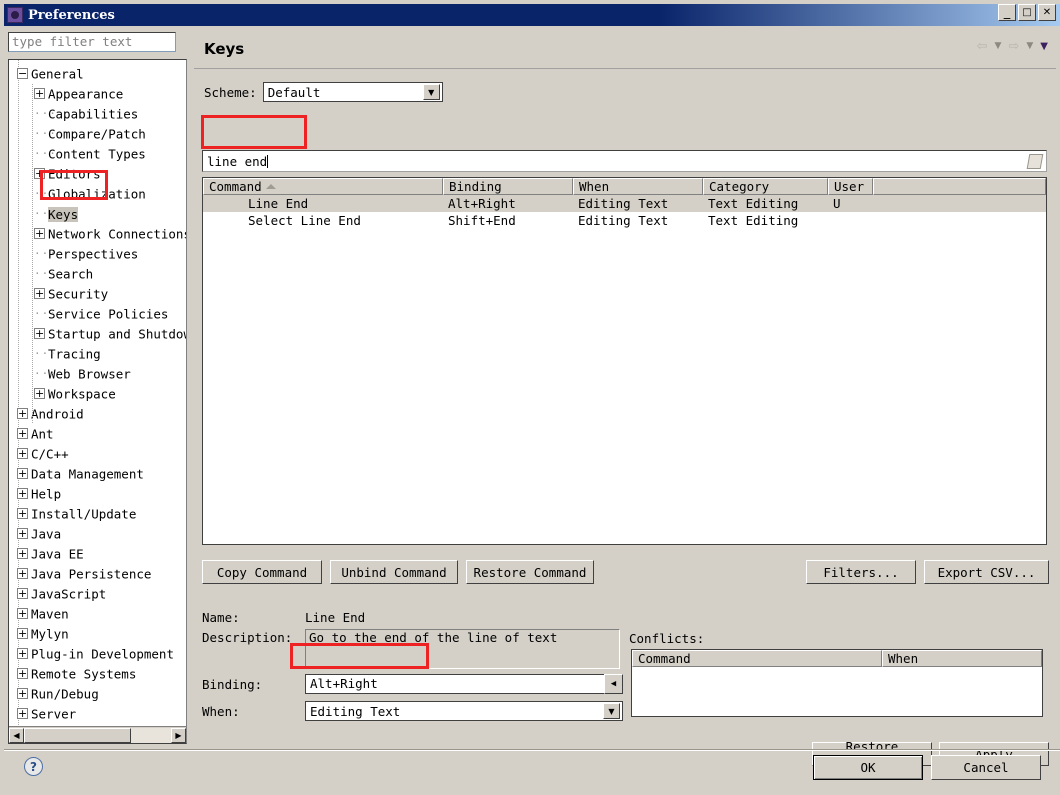 This screenshot has width=1060, height=795. Describe the element at coordinates (394, 572) in the screenshot. I see `unbind-command-button: Unbind Command` at that location.